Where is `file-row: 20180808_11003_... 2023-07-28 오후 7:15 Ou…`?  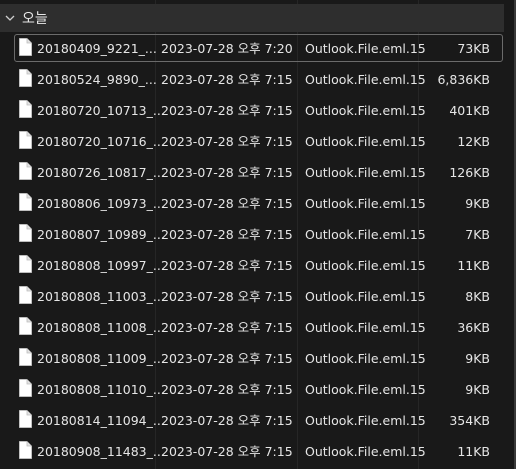 file-row: 20180808_11003_... 2023-07-28 오후 7:15 Ou… is located at coordinates (252, 296).